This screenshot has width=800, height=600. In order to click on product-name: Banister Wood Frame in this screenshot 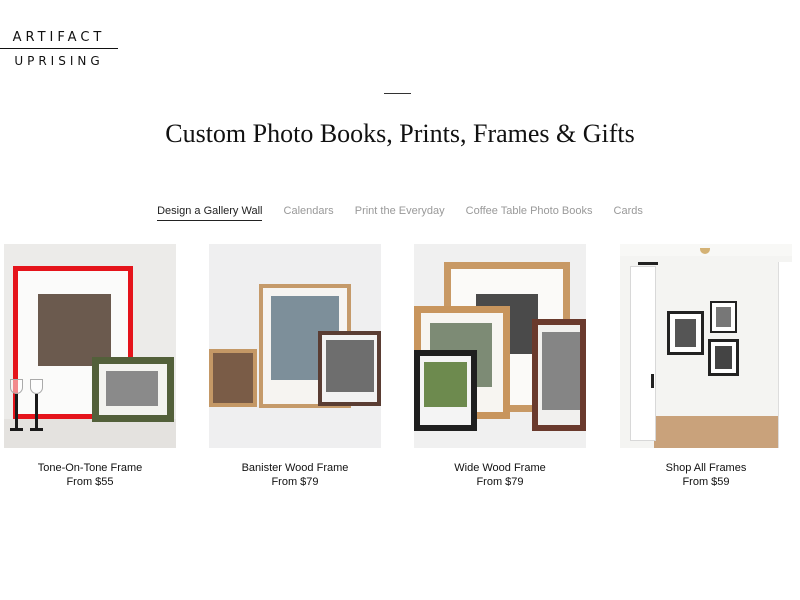, I will do `click(295, 468)`.